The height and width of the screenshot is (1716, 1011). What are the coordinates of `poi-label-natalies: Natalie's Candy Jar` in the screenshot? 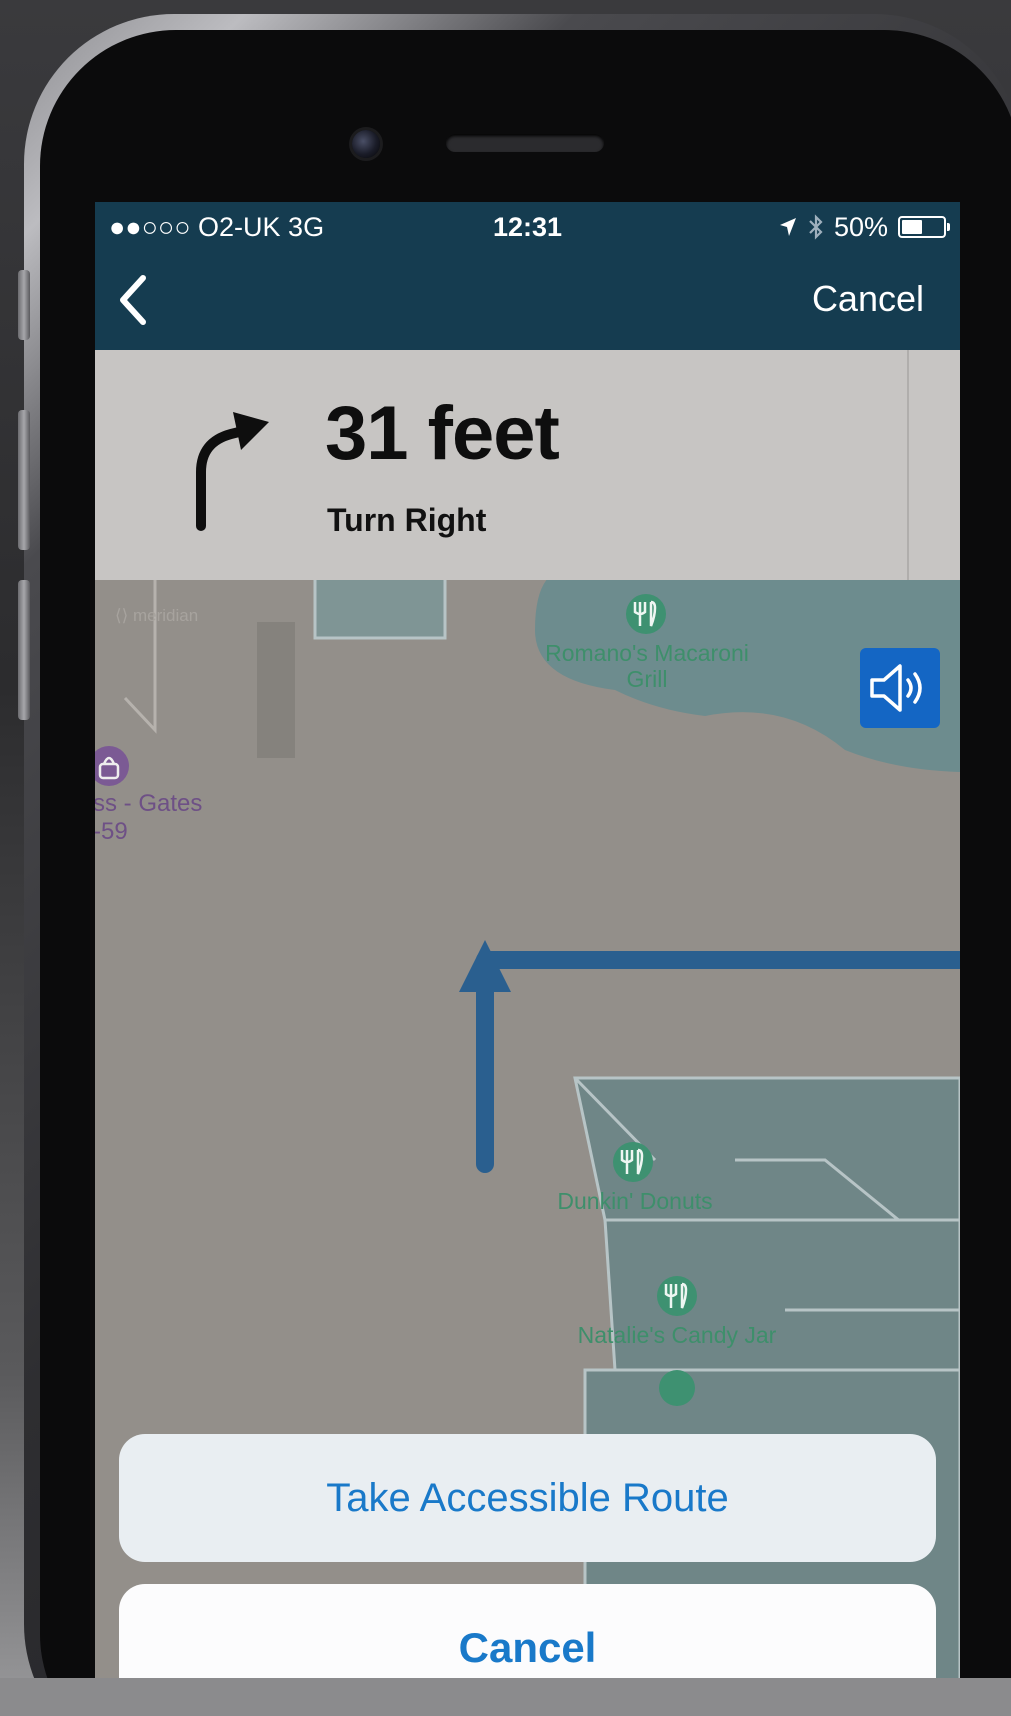 It's located at (677, 1335).